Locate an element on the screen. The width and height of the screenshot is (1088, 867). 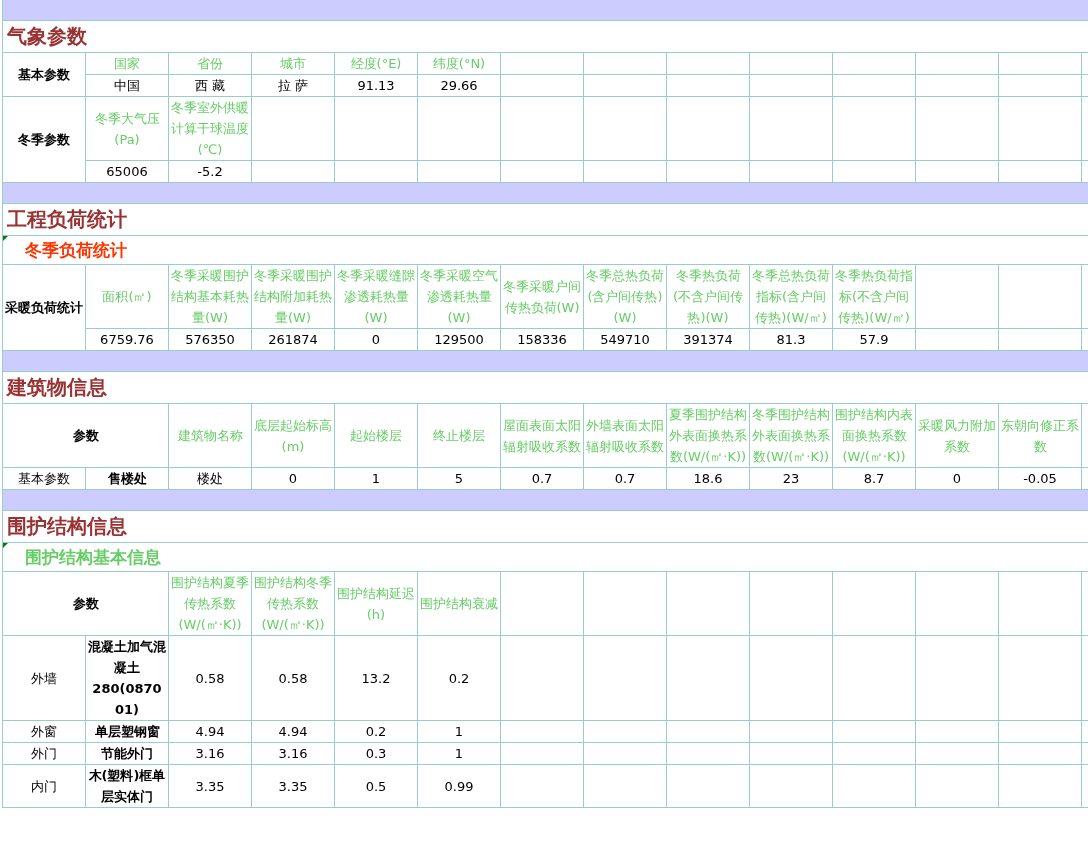
column-header: 冬季采暖空气渗透耗热量(W) is located at coordinates (459, 296).